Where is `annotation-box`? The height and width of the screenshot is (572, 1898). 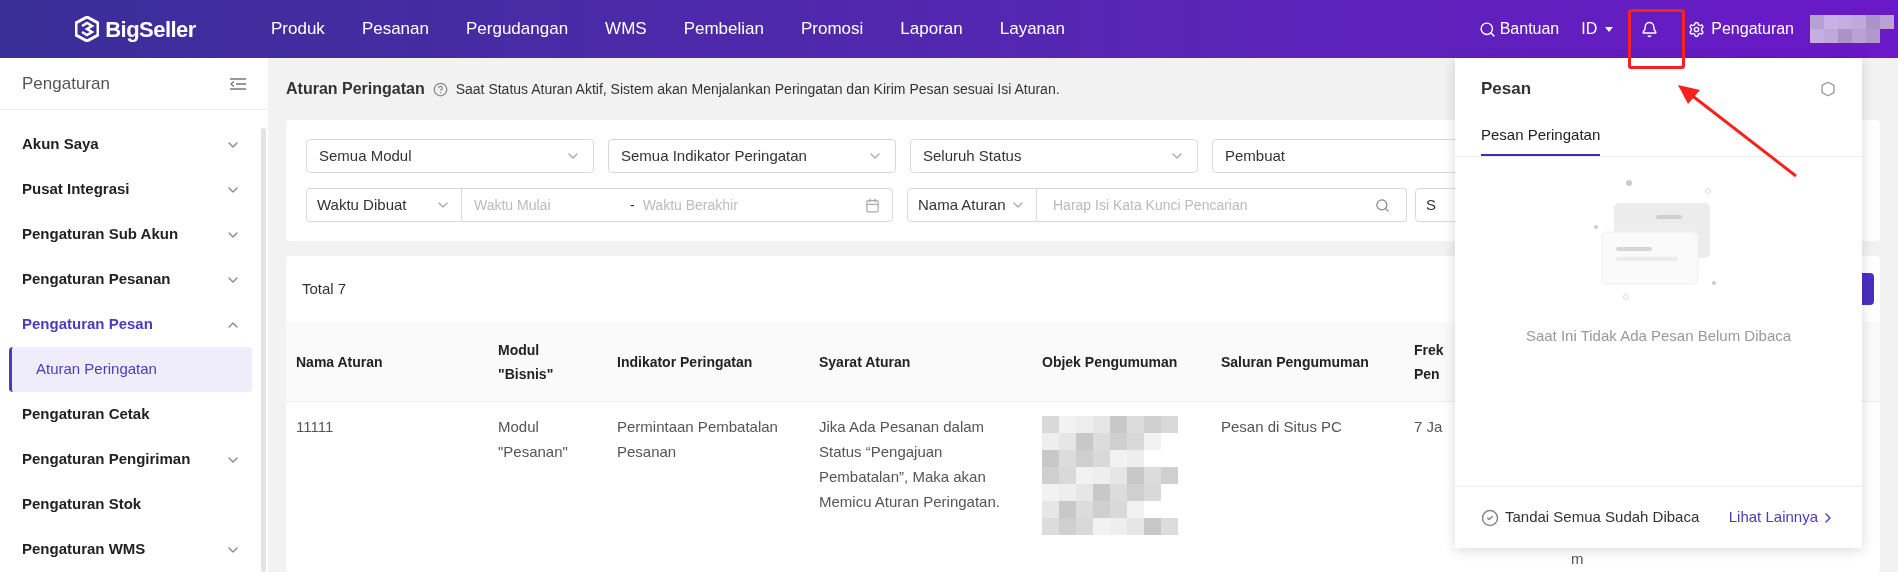
annotation-box is located at coordinates (1656, 39).